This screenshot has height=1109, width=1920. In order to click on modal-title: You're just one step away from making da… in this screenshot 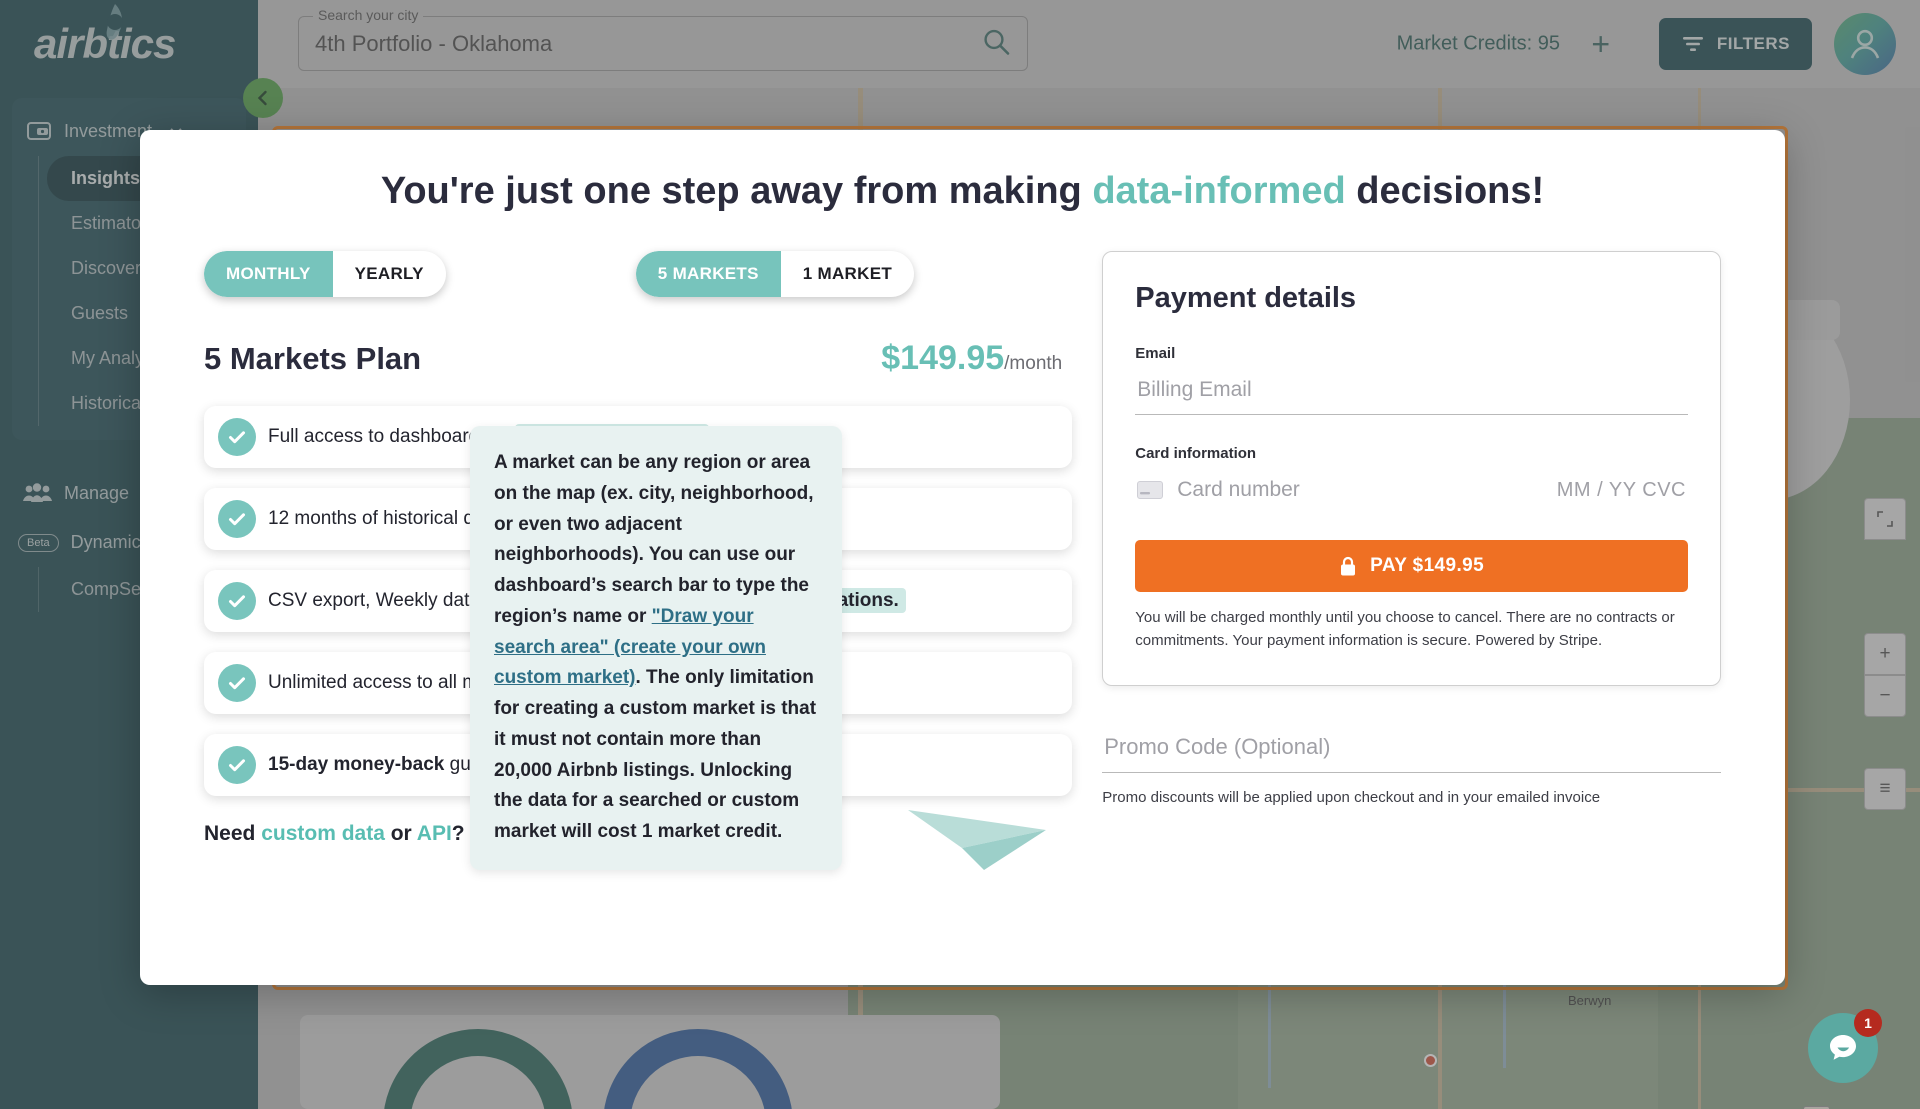, I will do `click(962, 191)`.